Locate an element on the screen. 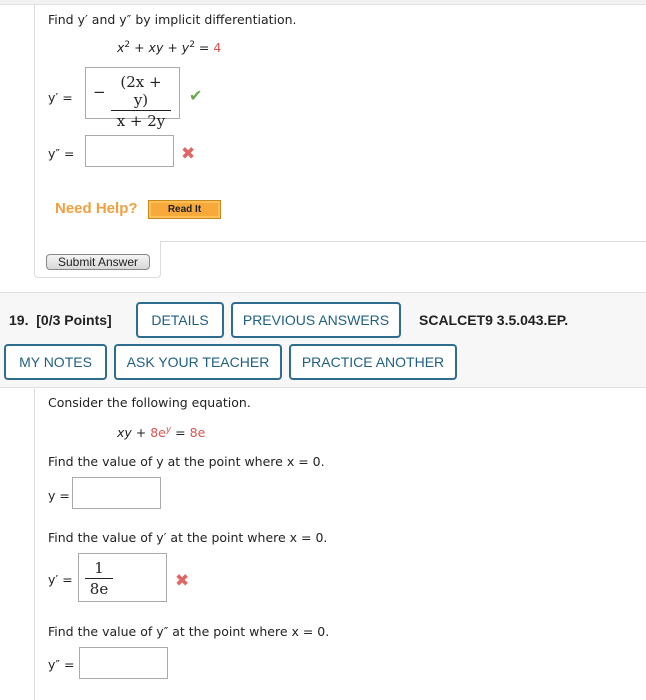 This screenshot has width=646, height=700. ask-your-teacher-button: ASK YOUR TEACHER is located at coordinates (198, 362).